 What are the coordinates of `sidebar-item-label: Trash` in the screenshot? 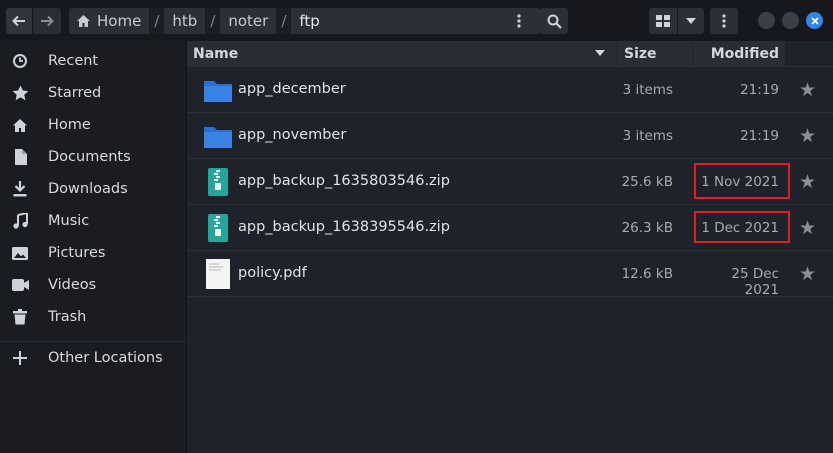 It's located at (67, 317).